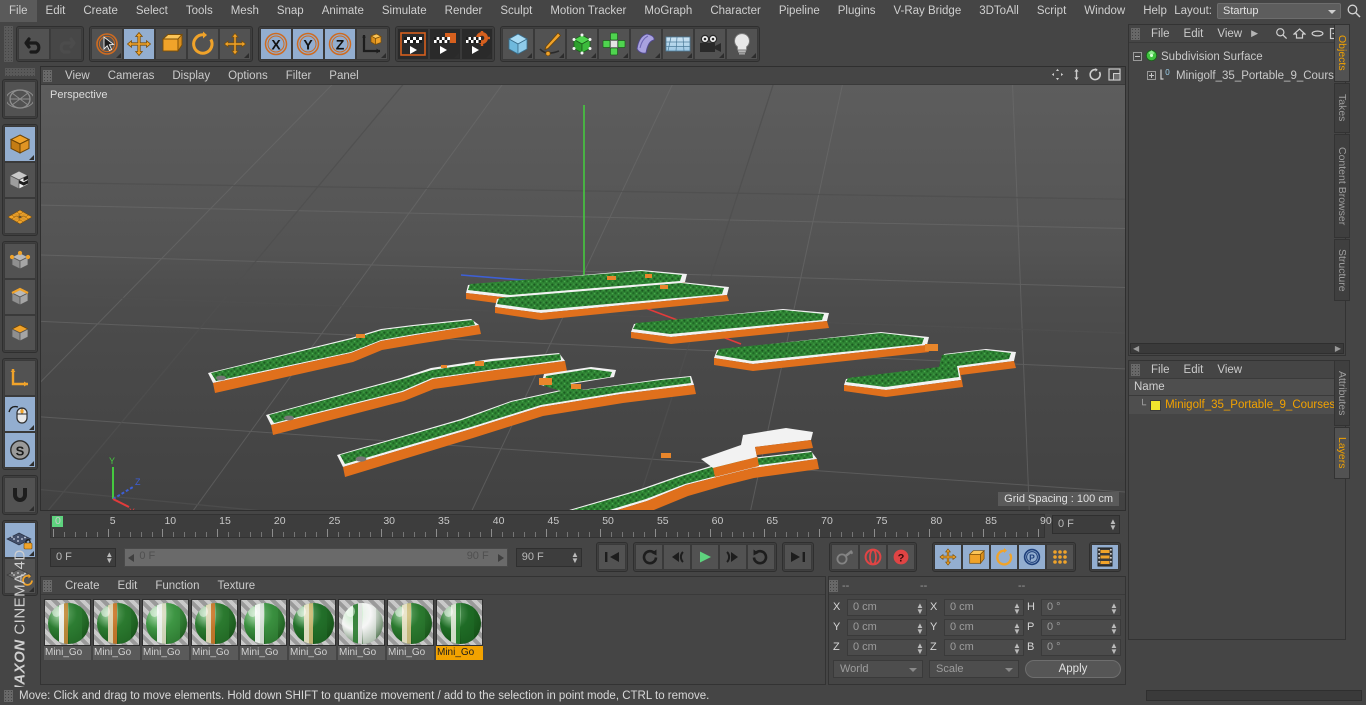 Image resolution: width=1366 pixels, height=705 pixels. Describe the element at coordinates (1194, 370) in the screenshot. I see `layer-menu-edit: Edit` at that location.